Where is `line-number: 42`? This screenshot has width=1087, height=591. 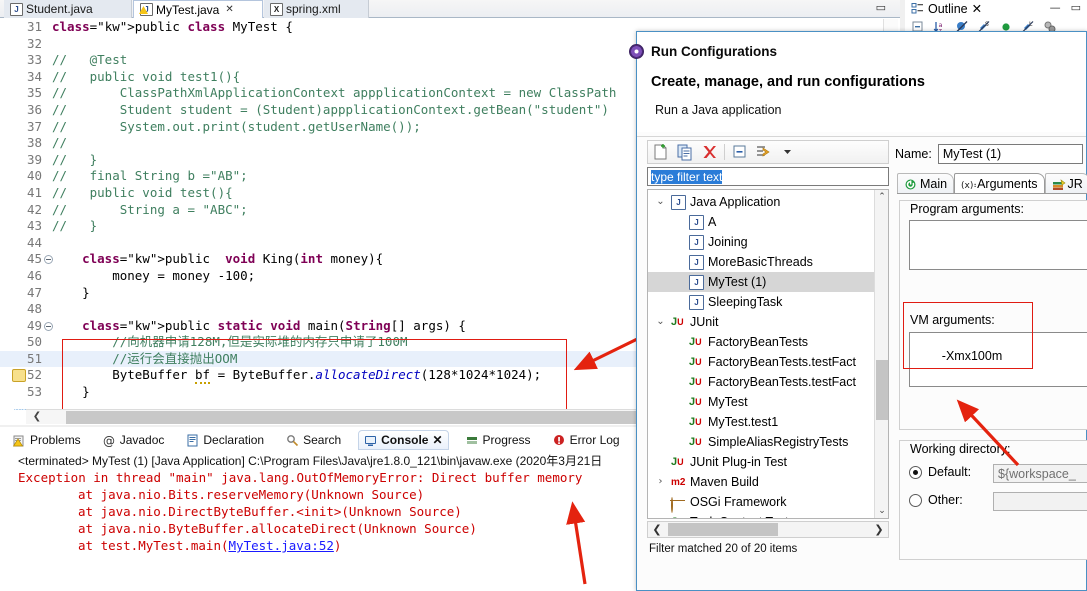 line-number: 42 is located at coordinates (34, 209).